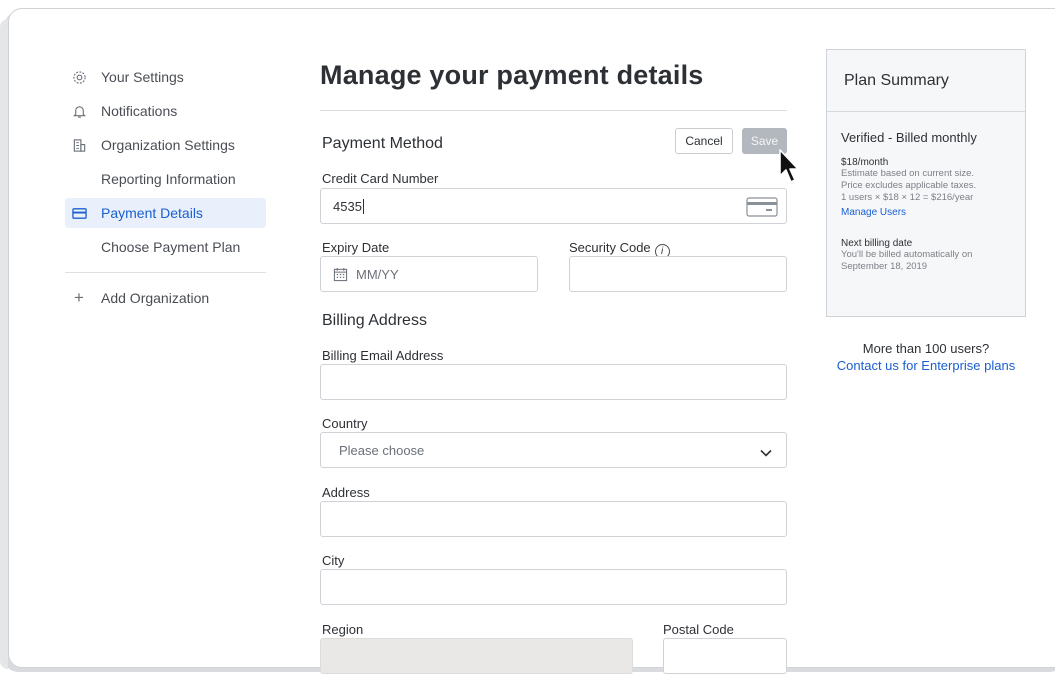 This screenshot has width=1055, height=674. Describe the element at coordinates (512, 75) in the screenshot. I see `page-title: Manage your payment details` at that location.